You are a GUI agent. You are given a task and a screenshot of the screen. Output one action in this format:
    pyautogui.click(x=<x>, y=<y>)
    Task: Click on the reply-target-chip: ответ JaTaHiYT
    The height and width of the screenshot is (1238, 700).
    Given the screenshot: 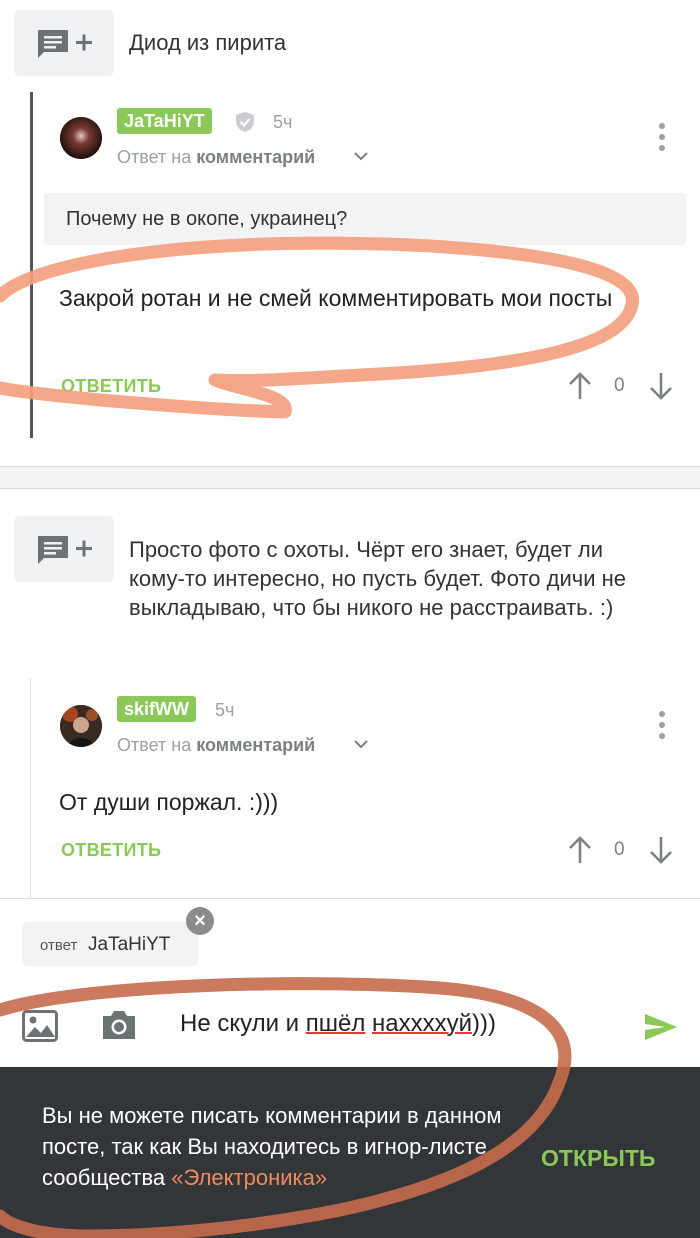 What is the action you would take?
    pyautogui.click(x=110, y=944)
    